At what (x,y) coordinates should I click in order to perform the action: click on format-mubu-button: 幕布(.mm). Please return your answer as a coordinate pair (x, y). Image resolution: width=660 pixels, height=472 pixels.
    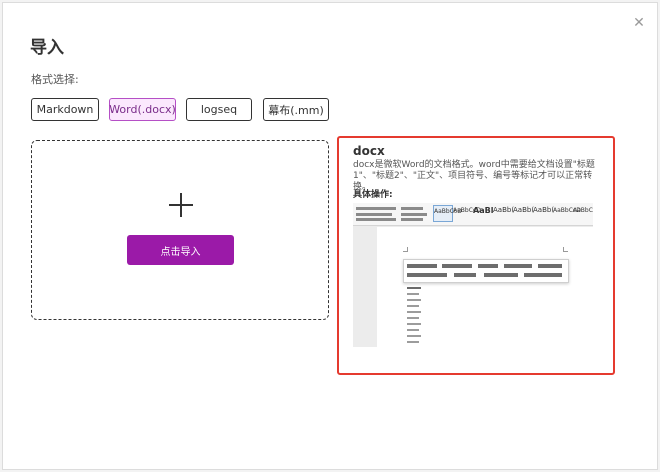
    Looking at the image, I should click on (296, 109).